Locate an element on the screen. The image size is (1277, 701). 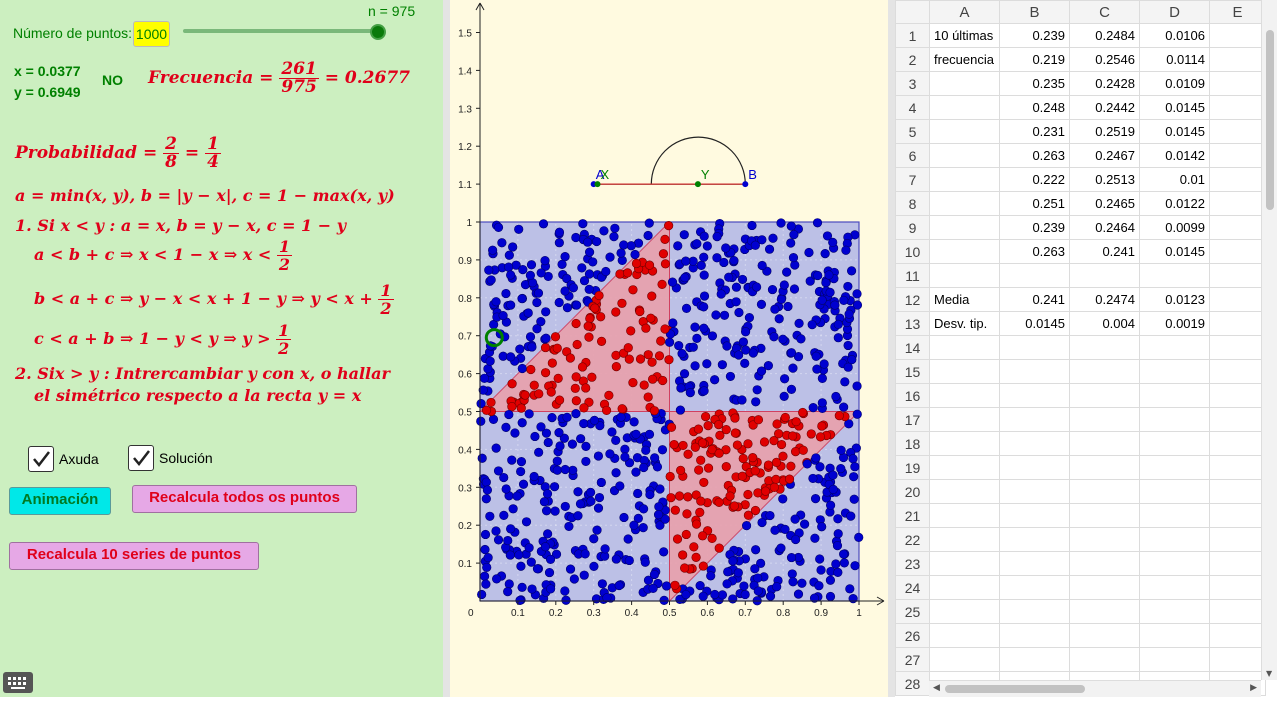
row-header: 15 is located at coordinates (912, 371).